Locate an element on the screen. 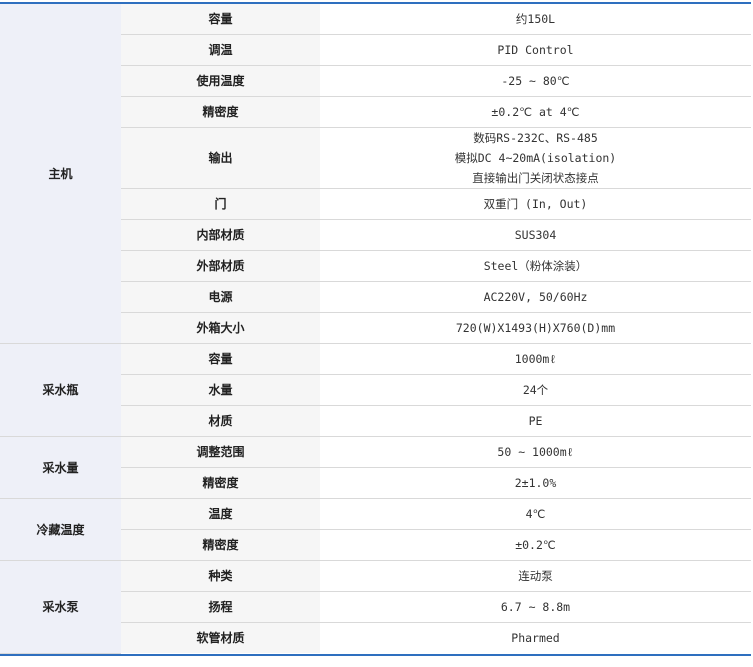 The width and height of the screenshot is (753, 667). table-row: 采水瓶 容量 1000mℓ is located at coordinates (375, 390).